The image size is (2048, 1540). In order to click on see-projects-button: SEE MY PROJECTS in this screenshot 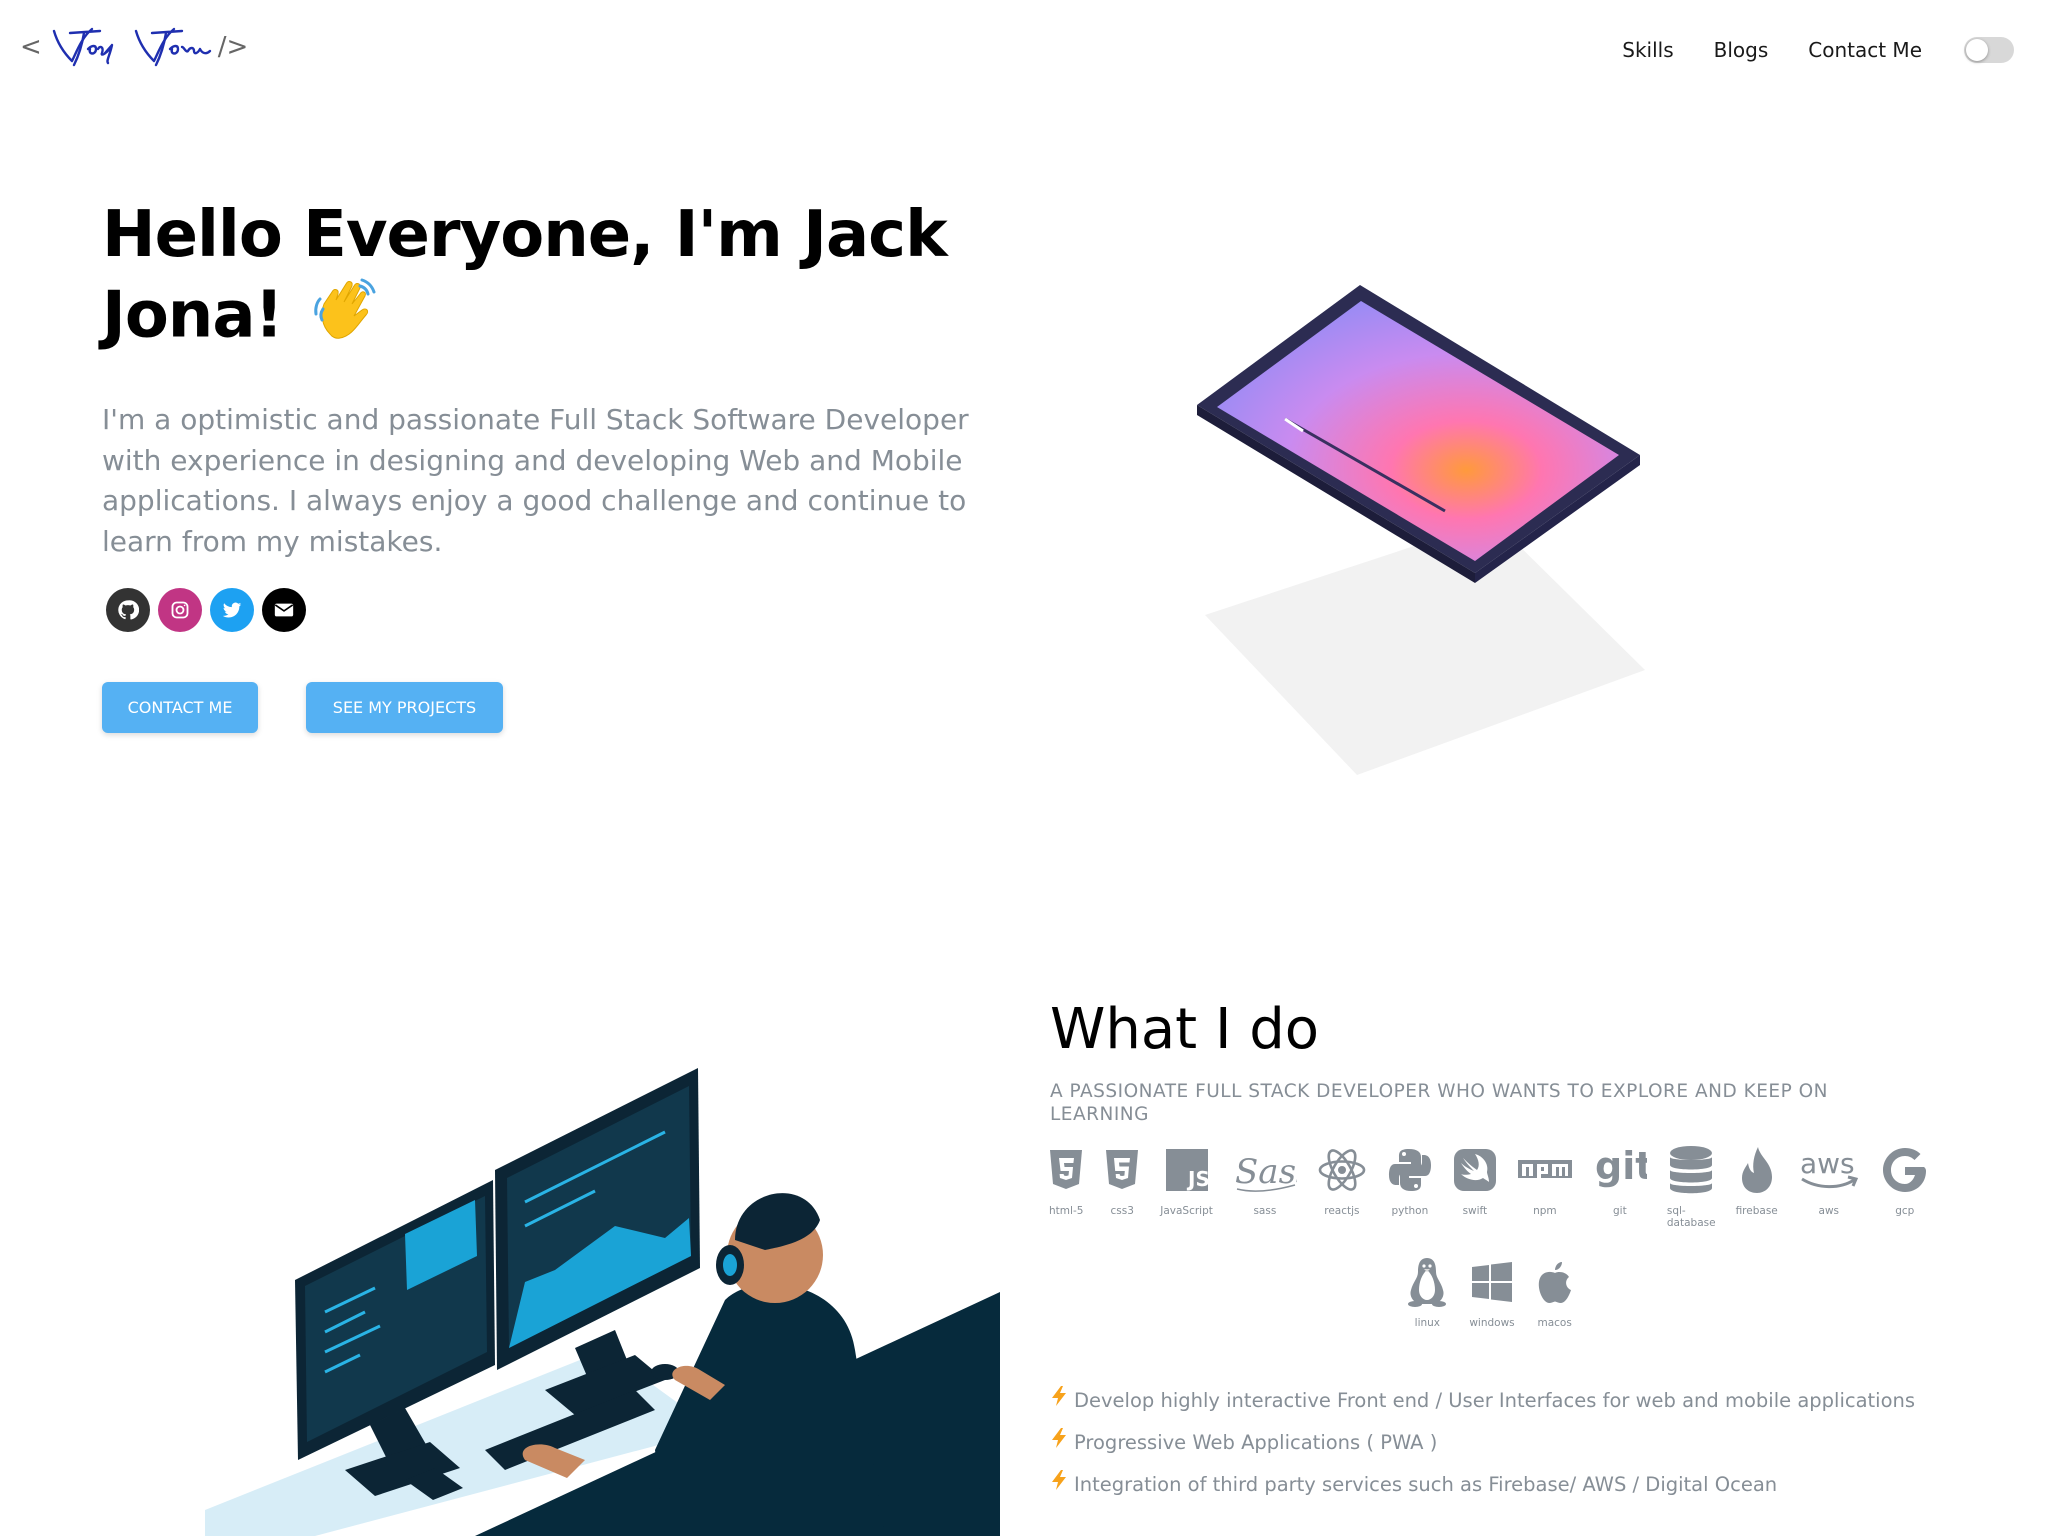, I will do `click(404, 707)`.